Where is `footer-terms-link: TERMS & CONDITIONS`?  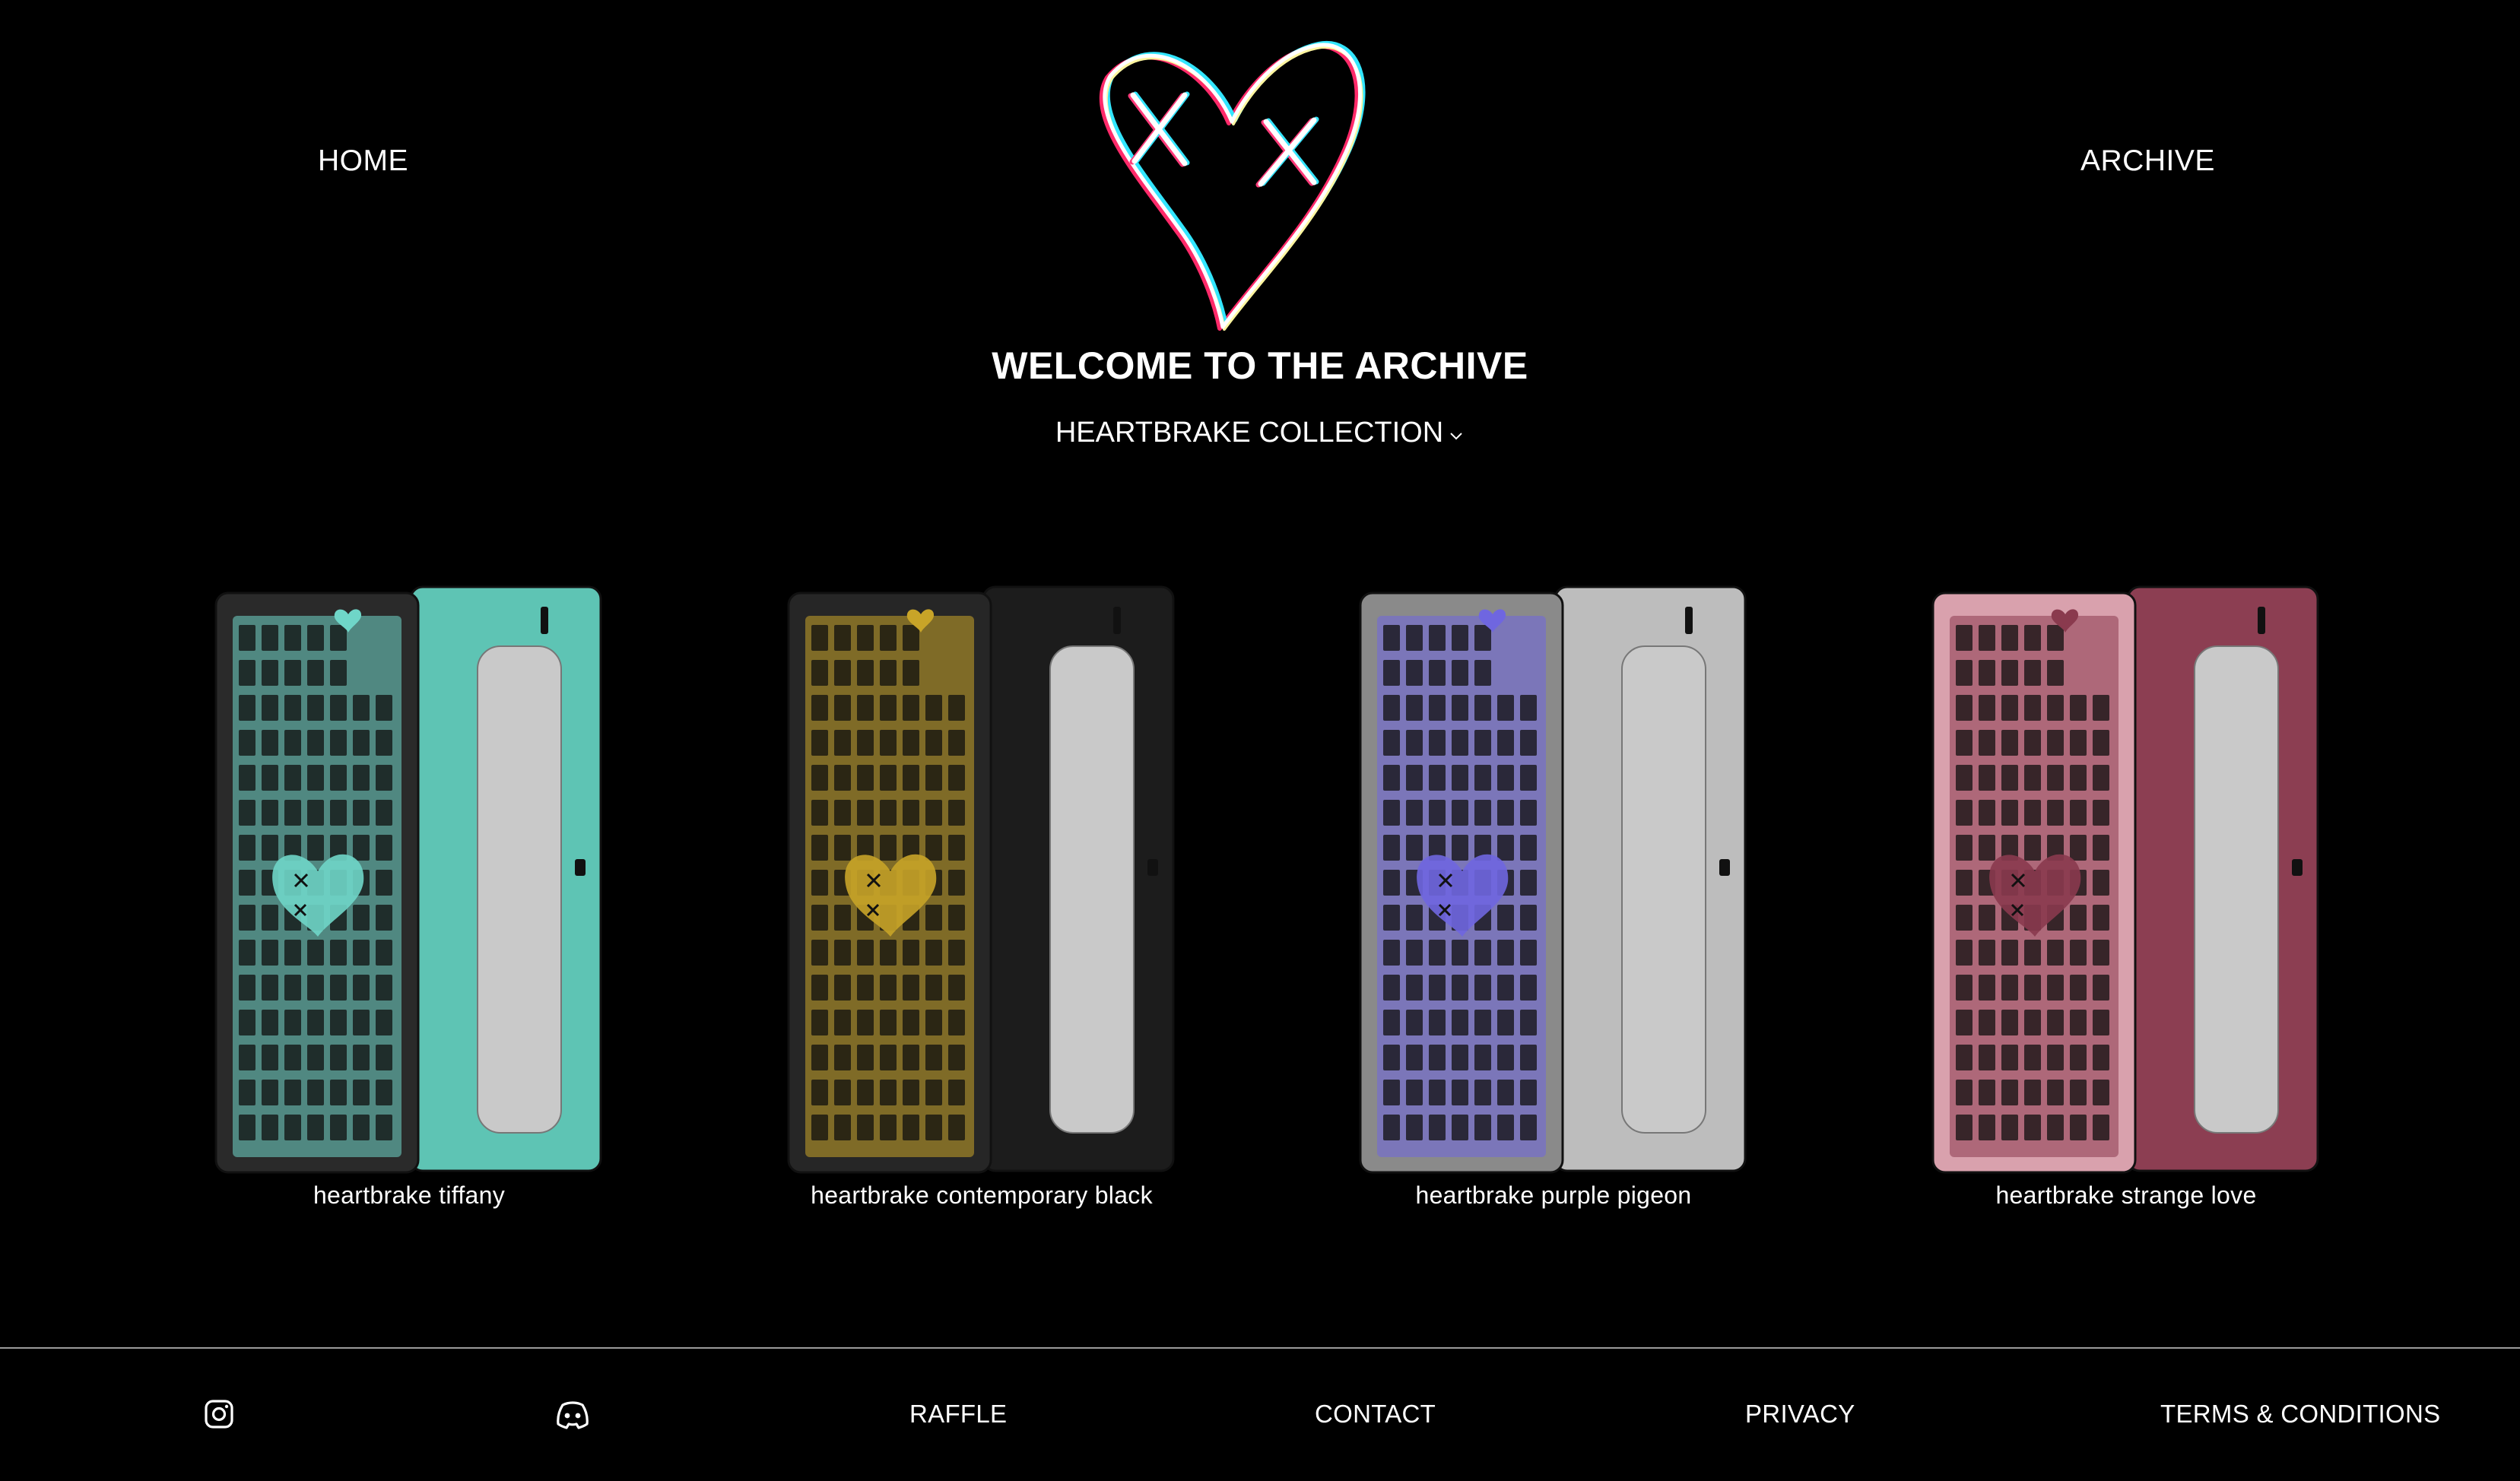 footer-terms-link: TERMS & CONDITIONS is located at coordinates (2300, 1414).